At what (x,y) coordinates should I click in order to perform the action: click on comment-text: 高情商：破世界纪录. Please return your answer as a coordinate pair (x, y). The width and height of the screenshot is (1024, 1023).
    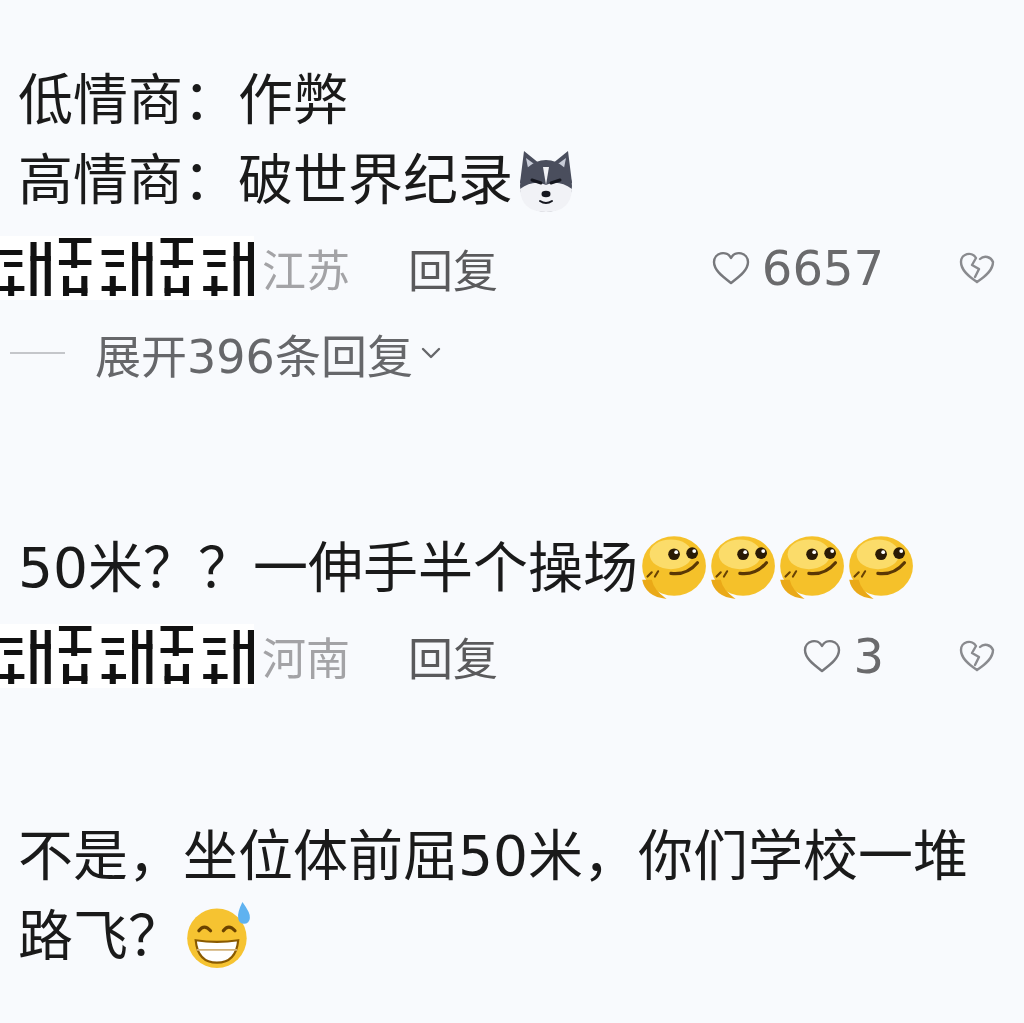
    Looking at the image, I should click on (265, 180).